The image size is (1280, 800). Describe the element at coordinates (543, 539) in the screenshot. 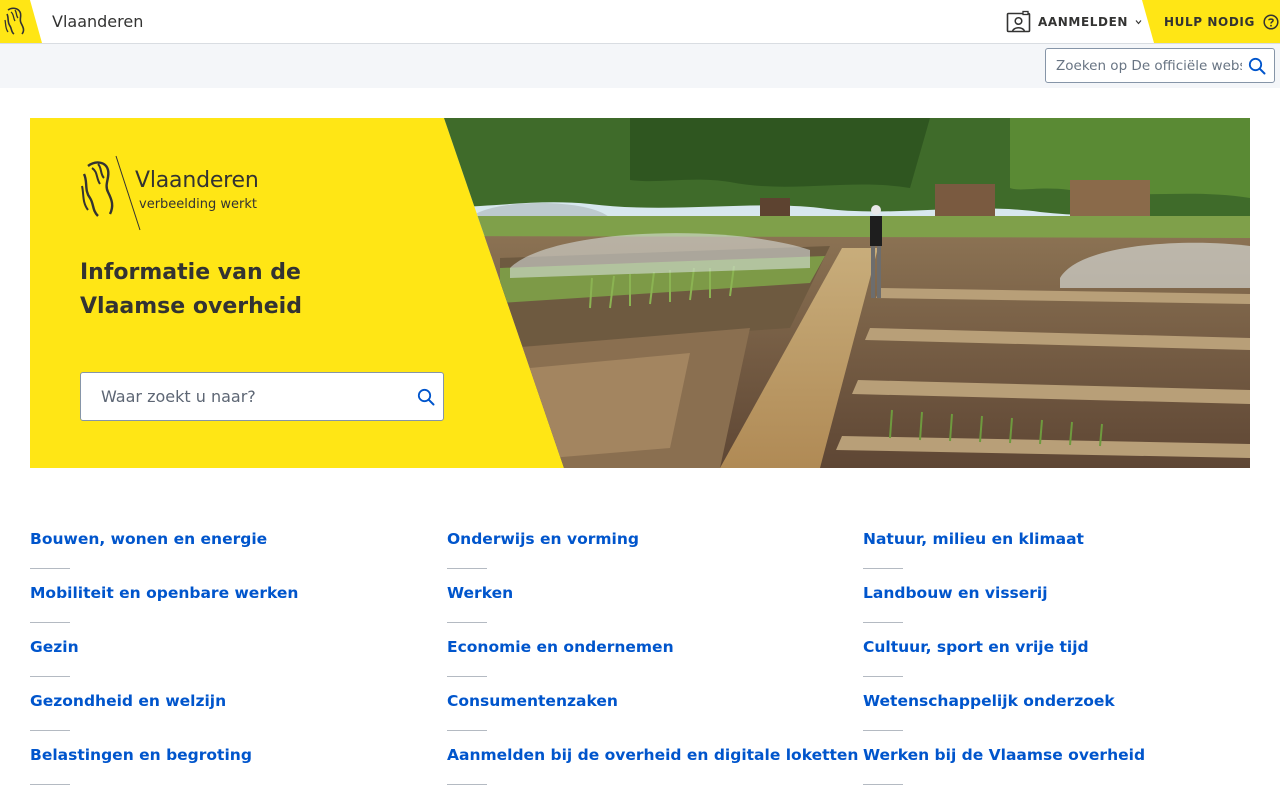

I see `theme-link: Onderwijs en vorming` at that location.